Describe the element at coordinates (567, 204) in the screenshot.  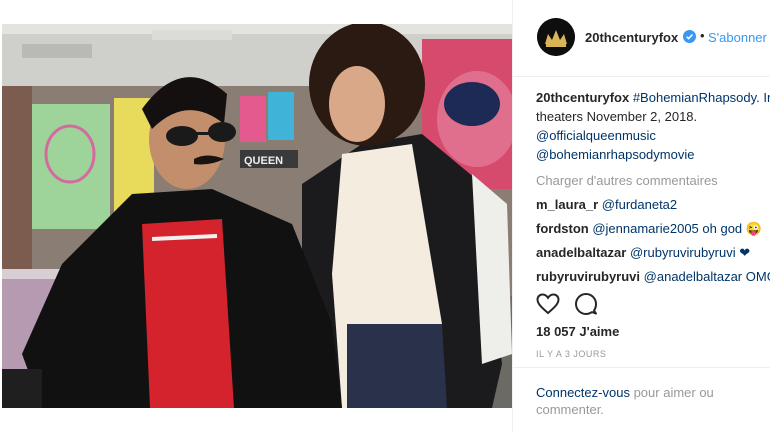
I see `comment-username: m_laura_r` at that location.